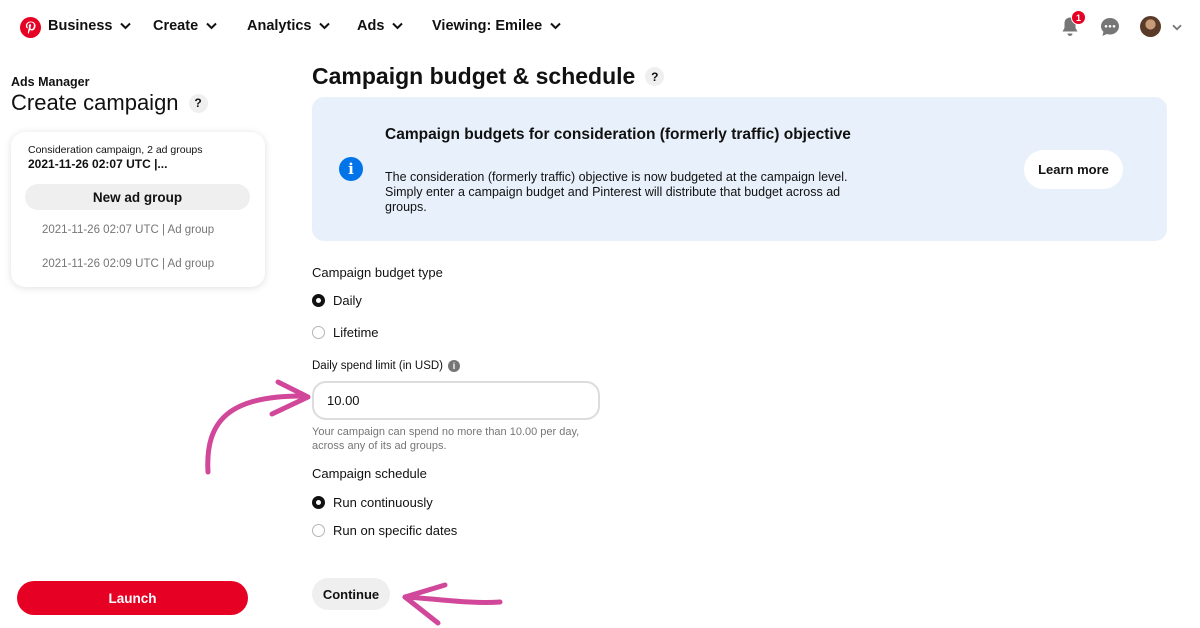  What do you see at coordinates (80, 26) in the screenshot?
I see `nav-business-label: Business` at bounding box center [80, 26].